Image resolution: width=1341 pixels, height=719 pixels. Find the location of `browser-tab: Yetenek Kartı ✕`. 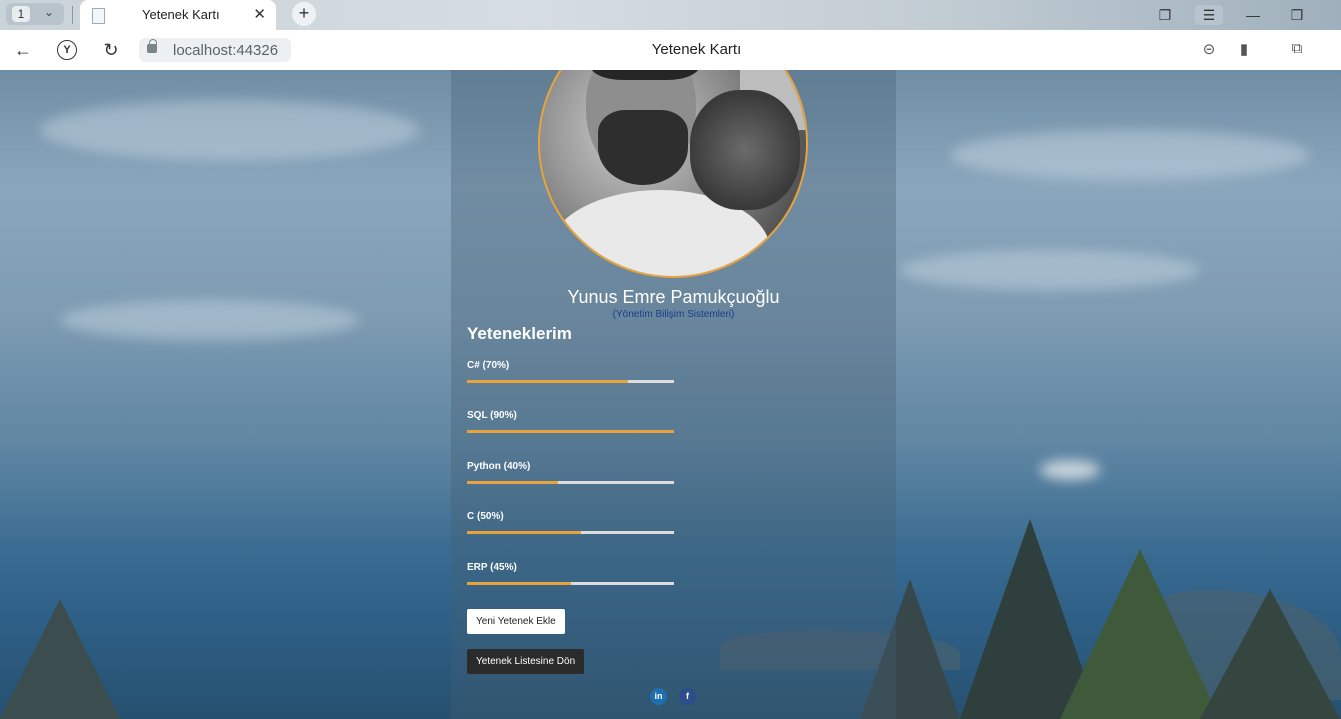

browser-tab: Yetenek Kartı ✕ is located at coordinates (178, 15).